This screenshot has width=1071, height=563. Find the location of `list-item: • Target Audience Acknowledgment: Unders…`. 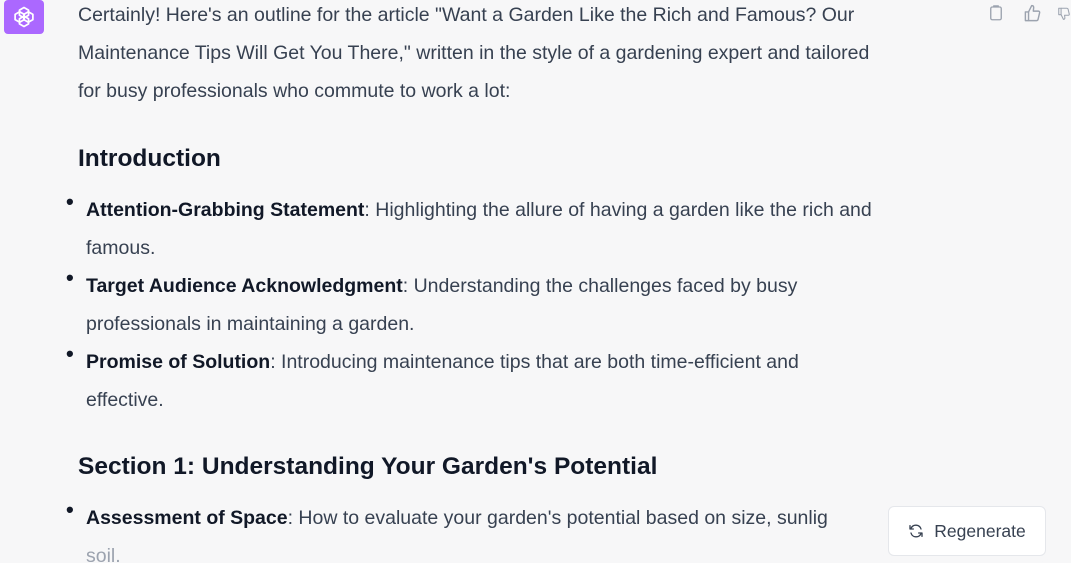

list-item: • Target Audience Acknowledgment: Unders… is located at coordinates (512, 304).